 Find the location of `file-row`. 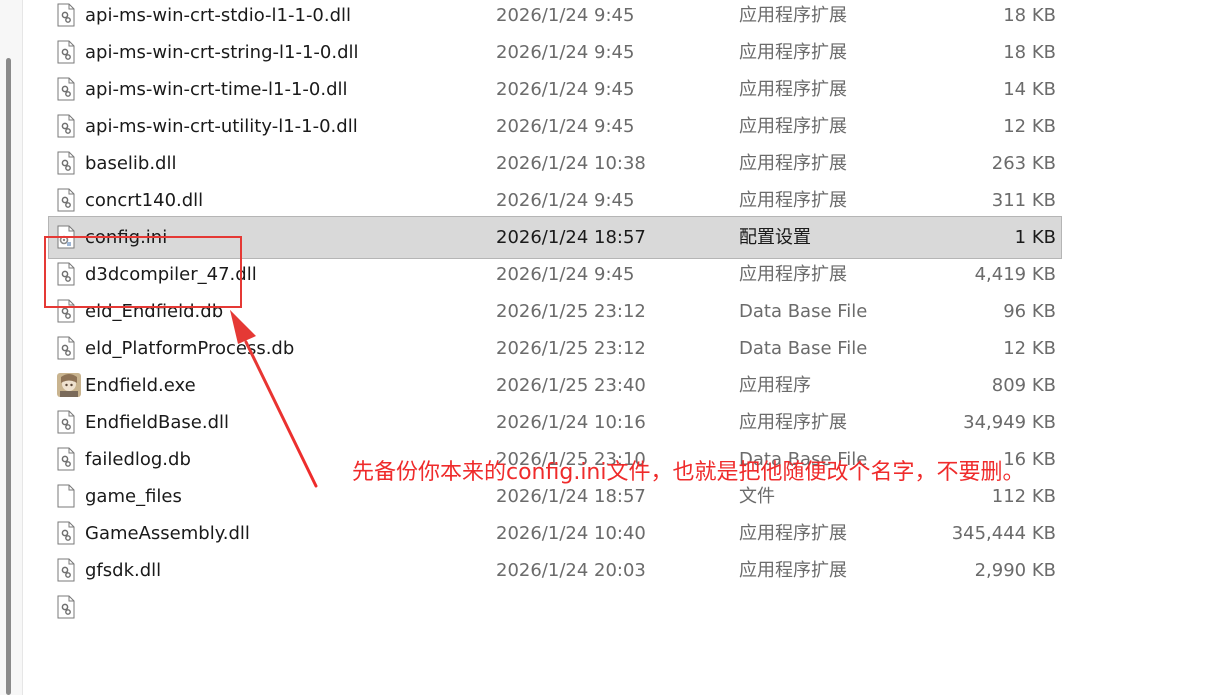

file-row is located at coordinates (555, 607).